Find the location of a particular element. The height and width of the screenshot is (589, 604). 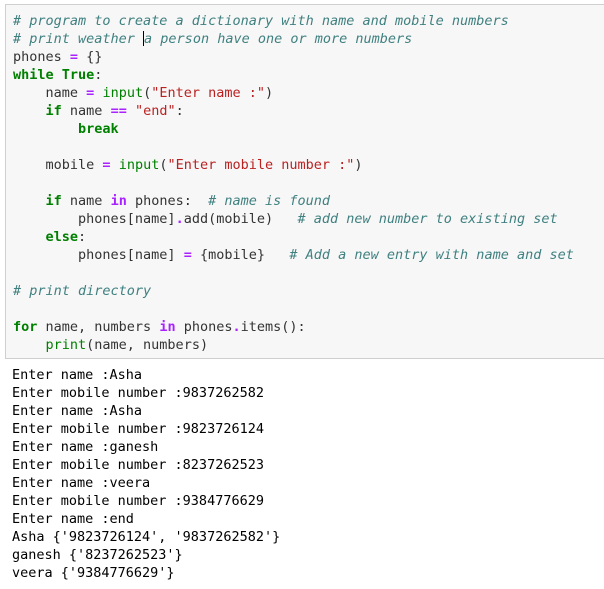

output-line: veera {'9384776629'} is located at coordinates (93, 573).